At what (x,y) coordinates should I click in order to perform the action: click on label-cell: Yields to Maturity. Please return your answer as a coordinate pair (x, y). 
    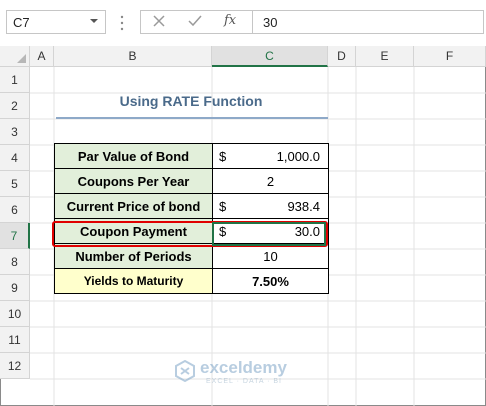
    Looking at the image, I should click on (133, 281).